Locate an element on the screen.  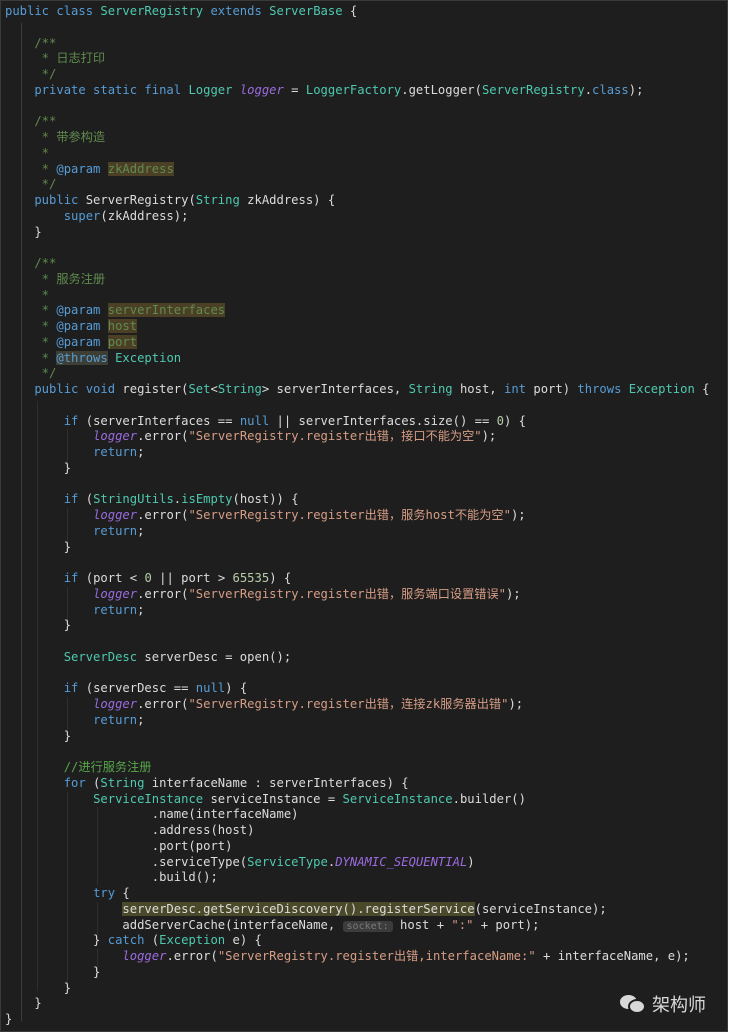
code-line: * @param host is located at coordinates (364, 327).